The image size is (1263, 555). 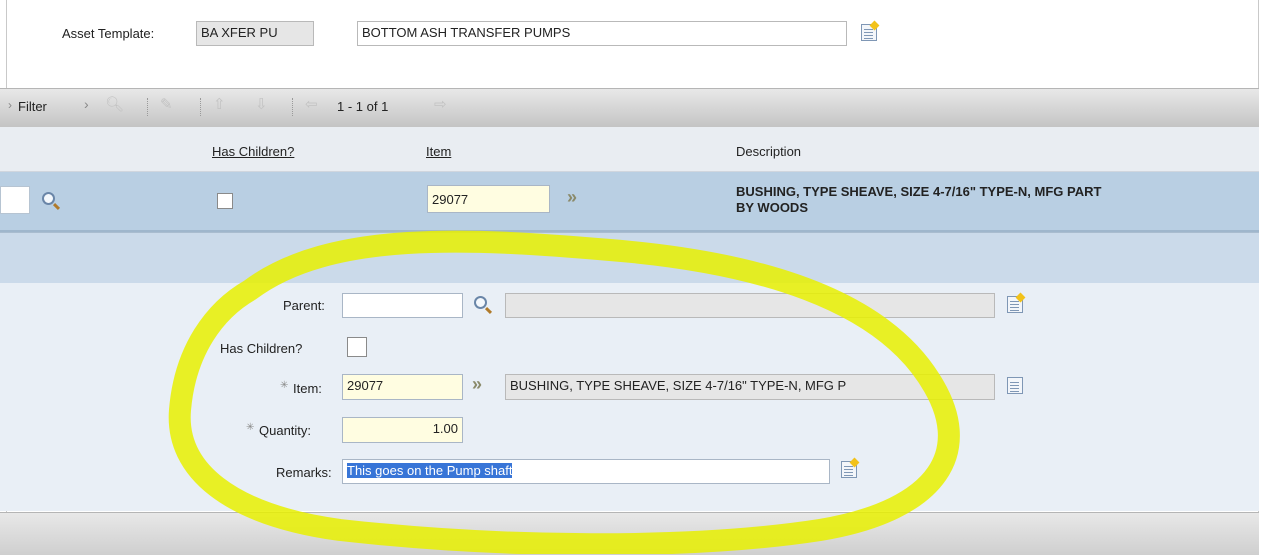 What do you see at coordinates (572, 197) in the screenshot?
I see `row-item-menu-icon: »` at bounding box center [572, 197].